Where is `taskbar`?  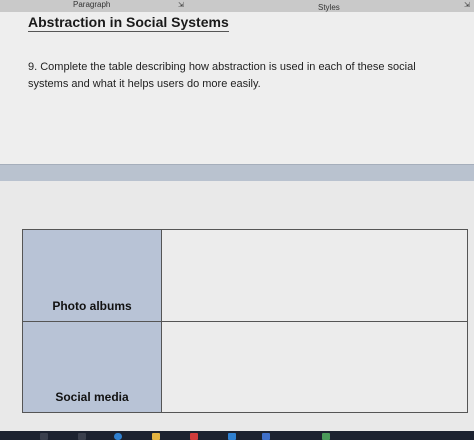 taskbar is located at coordinates (237, 435).